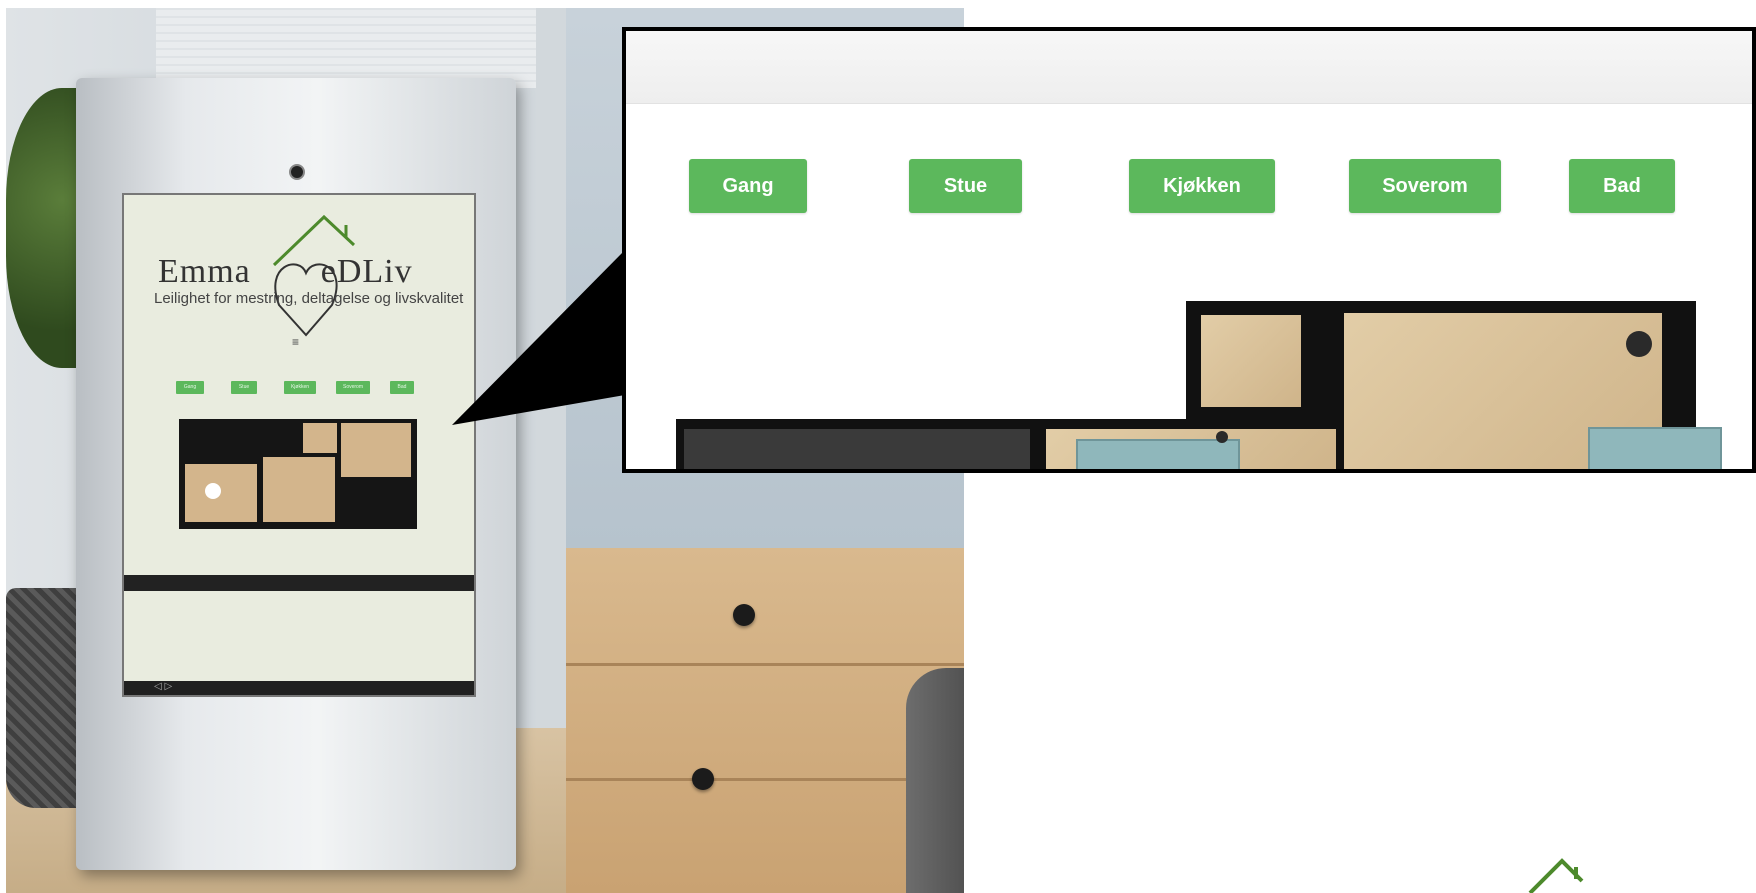 The width and height of the screenshot is (1756, 893). I want to click on room-button-gang: Gang, so click(748, 186).